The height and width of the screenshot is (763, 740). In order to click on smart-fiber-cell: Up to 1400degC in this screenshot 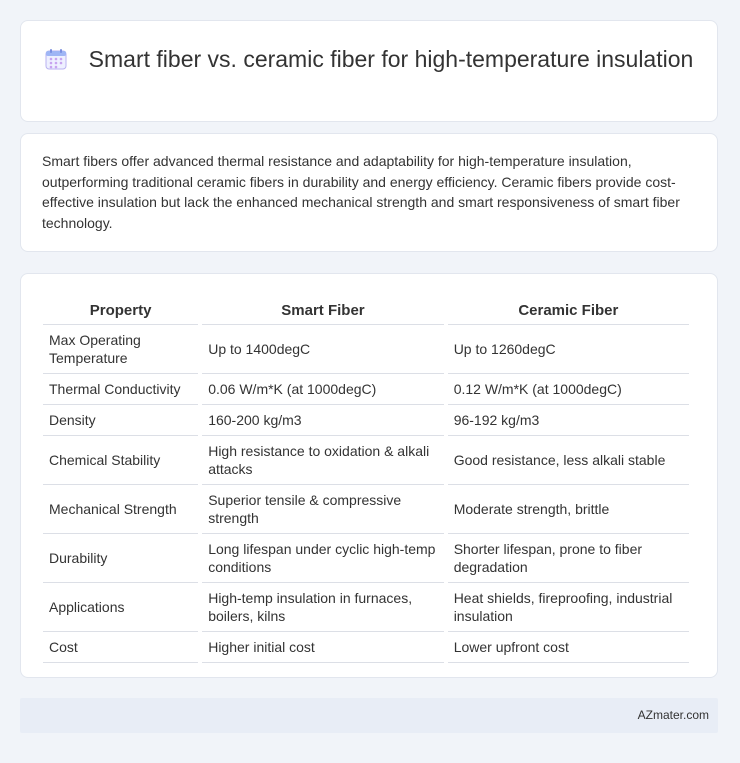, I will do `click(323, 349)`.